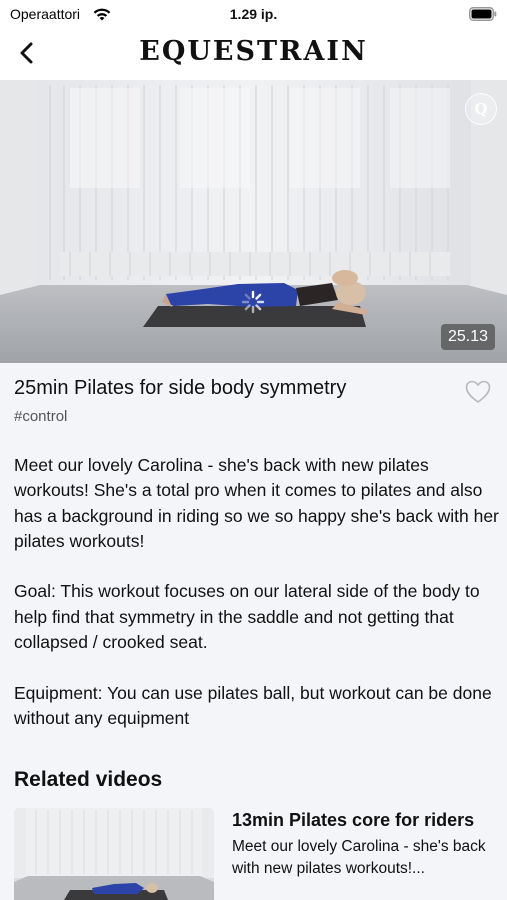 The width and height of the screenshot is (507, 900). What do you see at coordinates (180, 388) in the screenshot?
I see `video-title: 25min Pilates for side body symmetry` at bounding box center [180, 388].